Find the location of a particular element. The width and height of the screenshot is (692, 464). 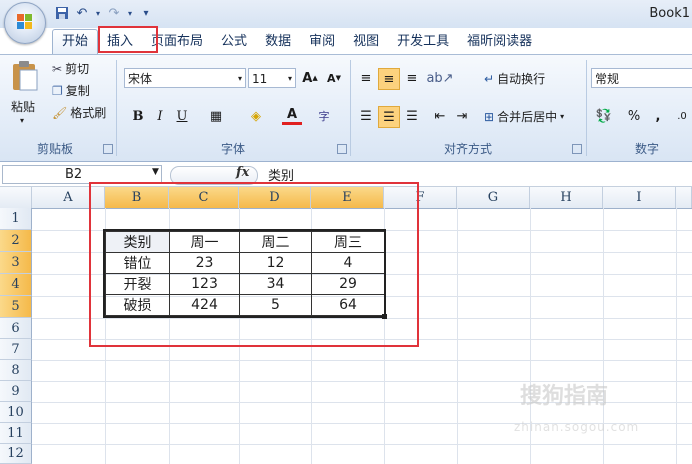

number-format-select: 常规 is located at coordinates (641, 78).